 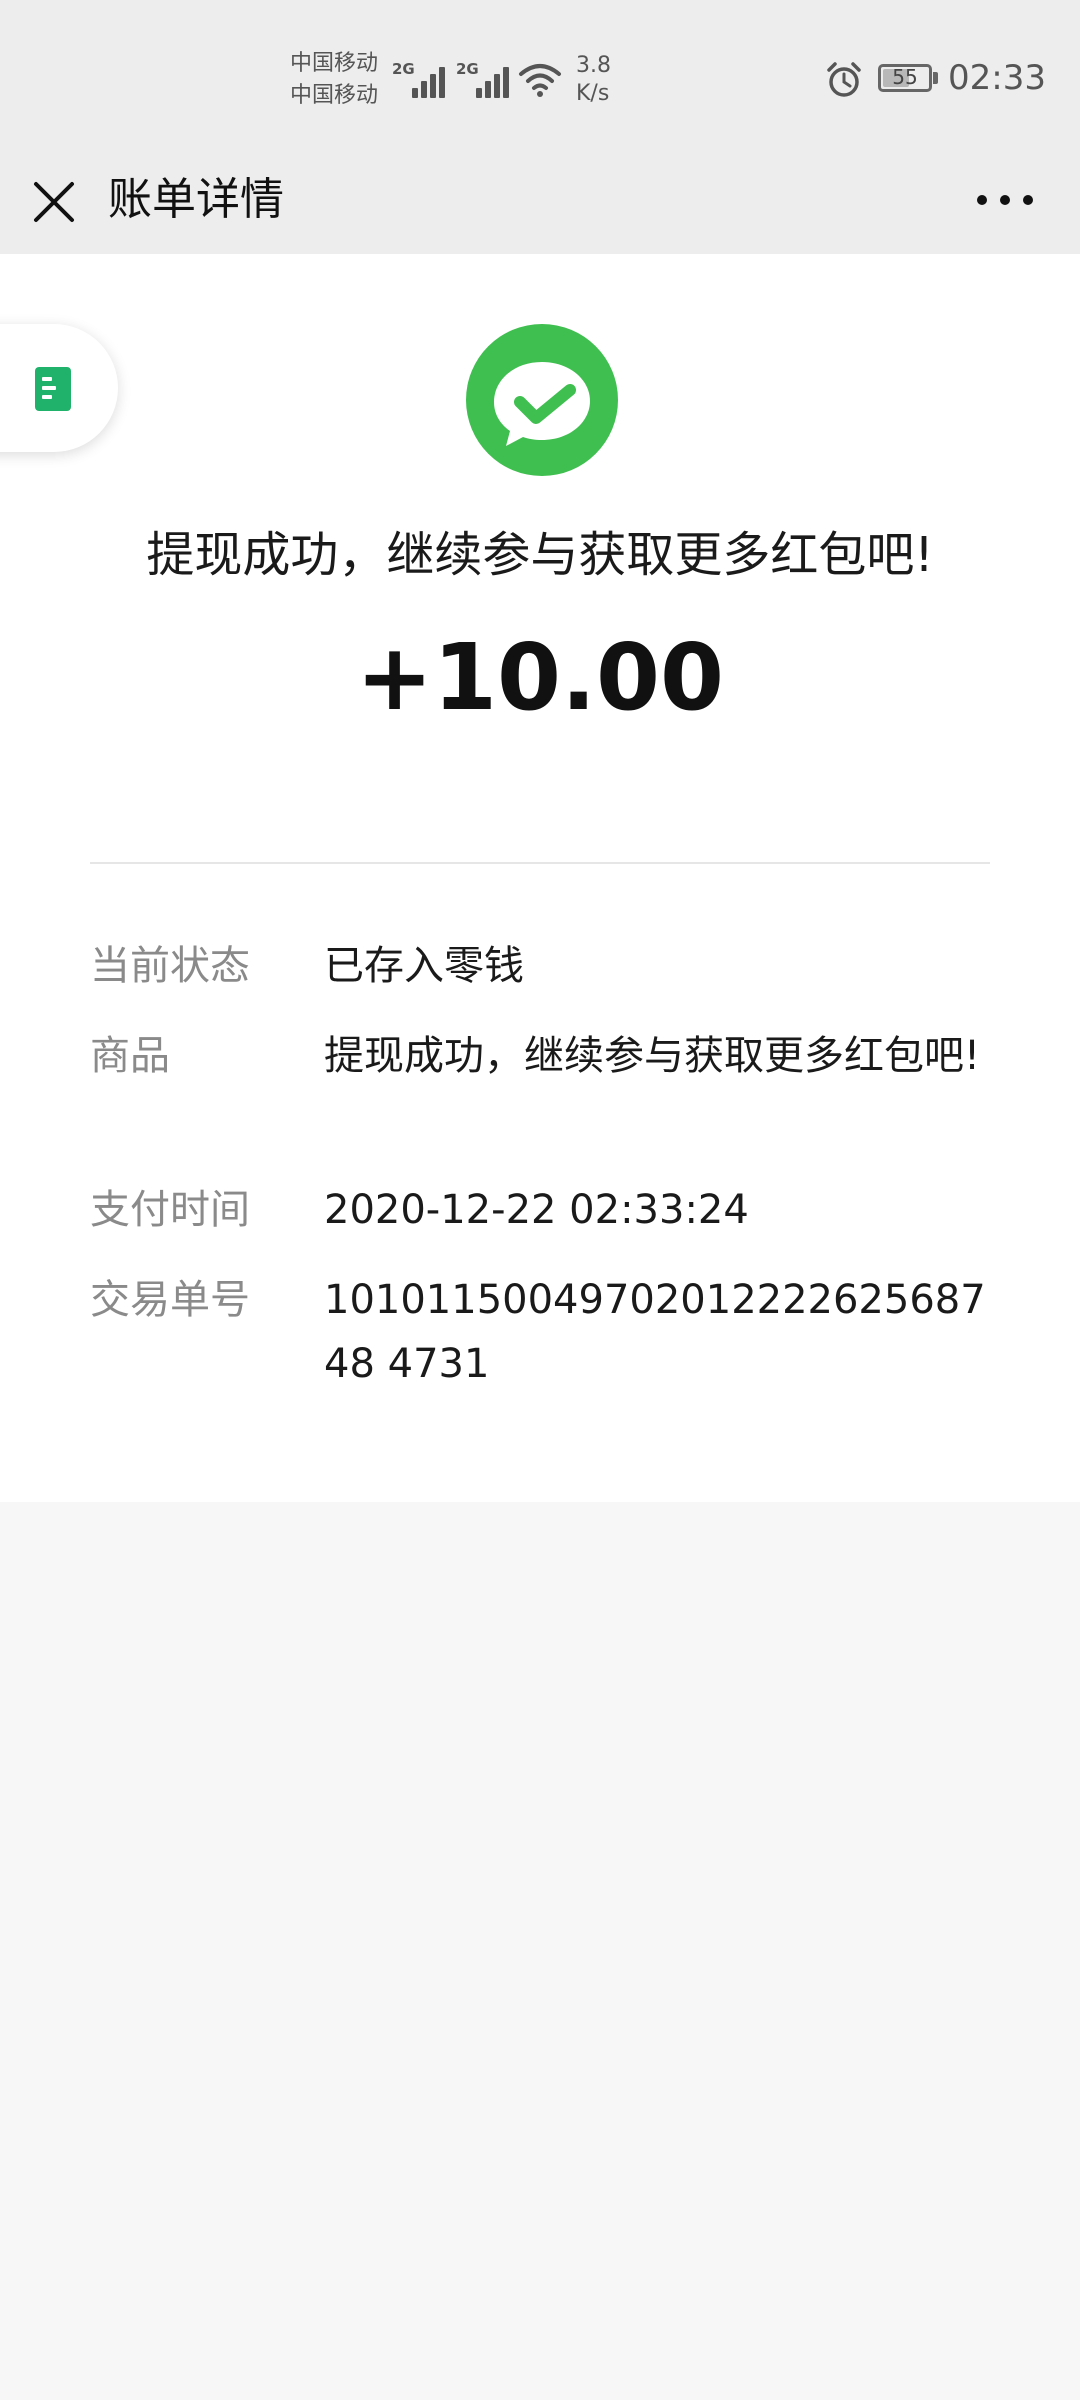 What do you see at coordinates (536, 1210) in the screenshot?
I see `detail-value: 2020-12-22 02:33:24` at bounding box center [536, 1210].